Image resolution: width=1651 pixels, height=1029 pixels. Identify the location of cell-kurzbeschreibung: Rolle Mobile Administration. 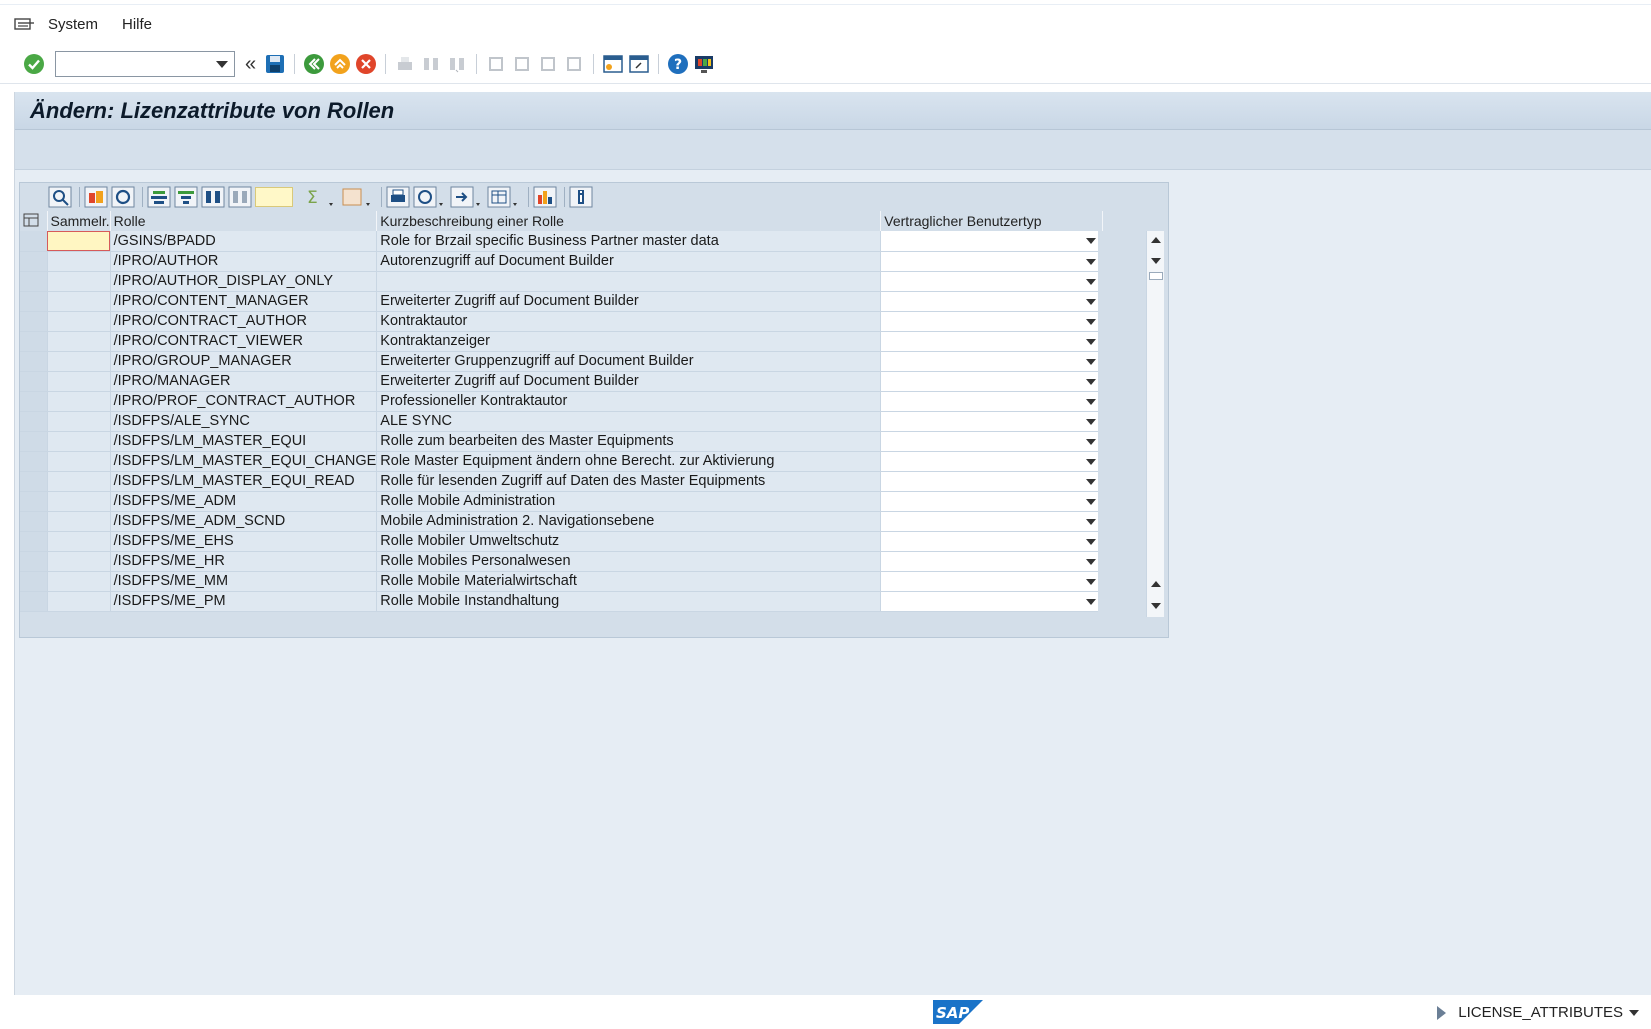
(629, 501).